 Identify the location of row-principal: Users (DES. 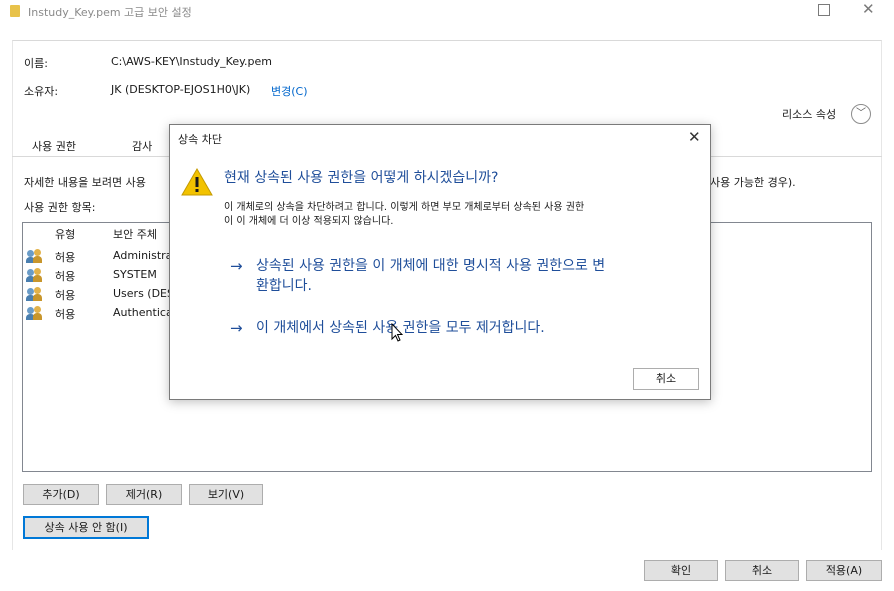
(143, 293).